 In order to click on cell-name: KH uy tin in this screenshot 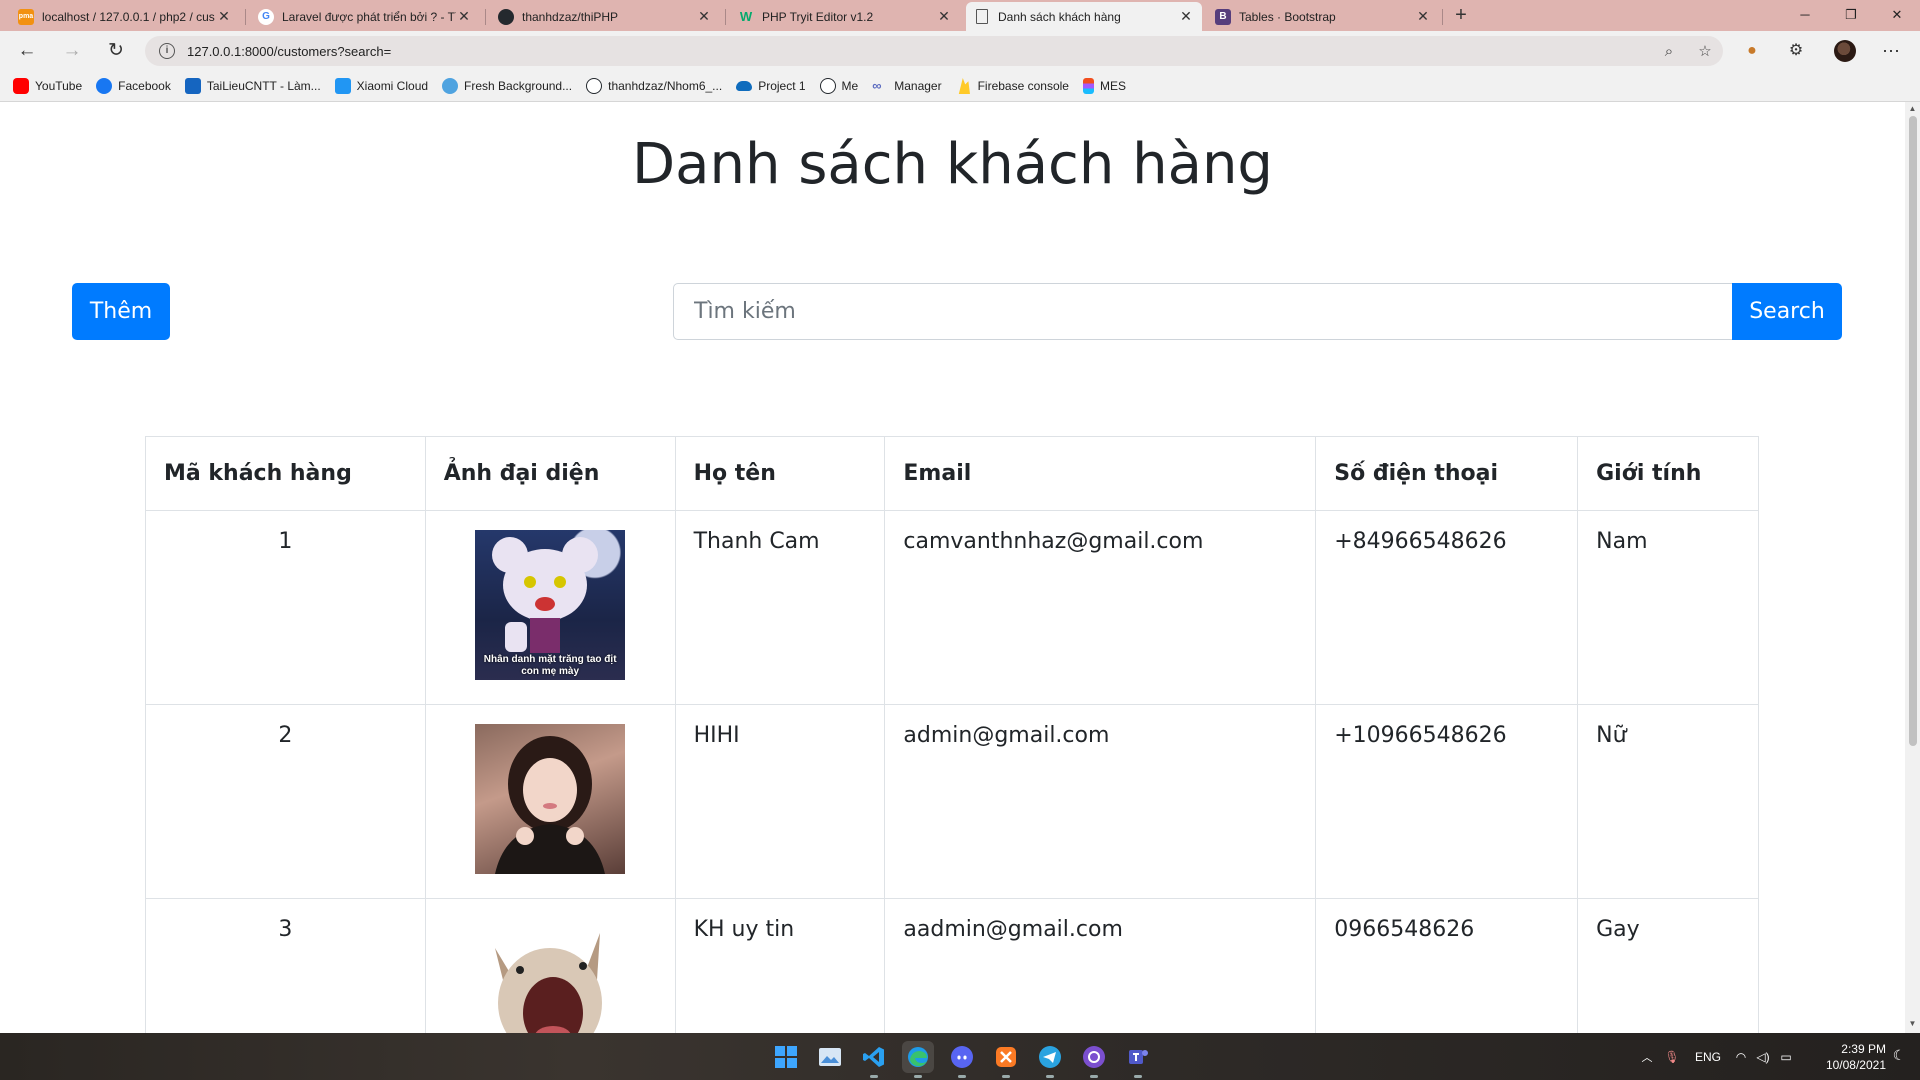, I will do `click(780, 965)`.